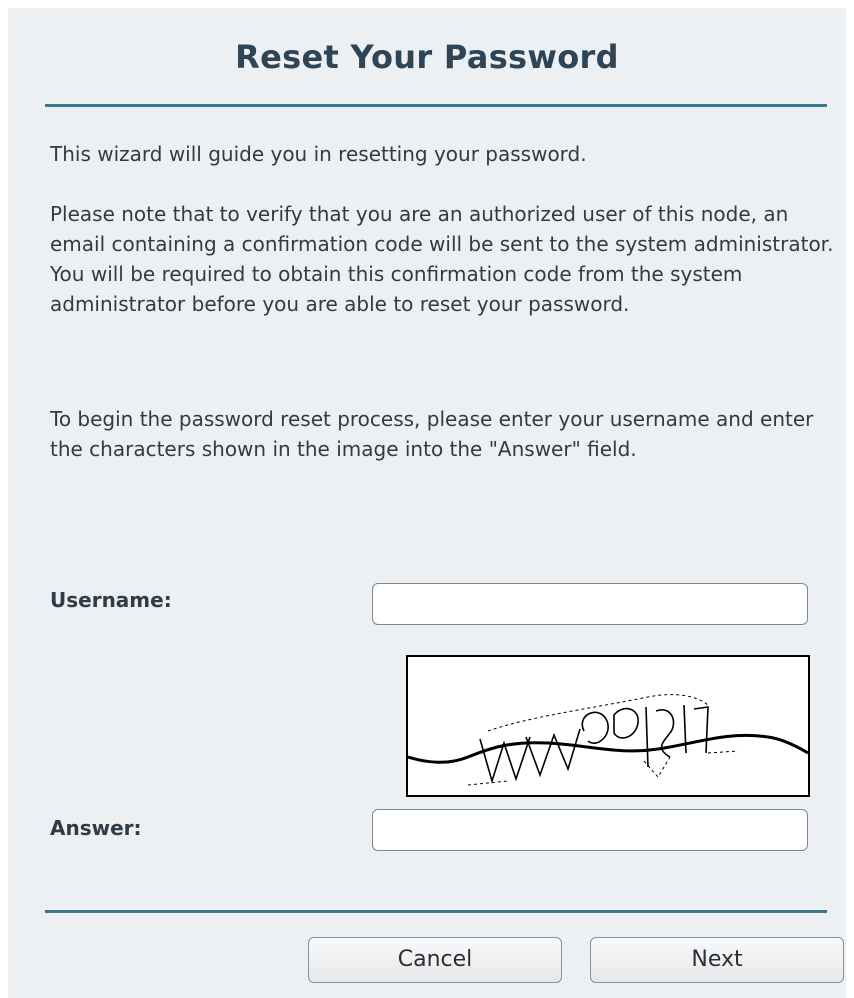 The image size is (854, 998). What do you see at coordinates (111, 600) in the screenshot?
I see `username-label: Username:` at bounding box center [111, 600].